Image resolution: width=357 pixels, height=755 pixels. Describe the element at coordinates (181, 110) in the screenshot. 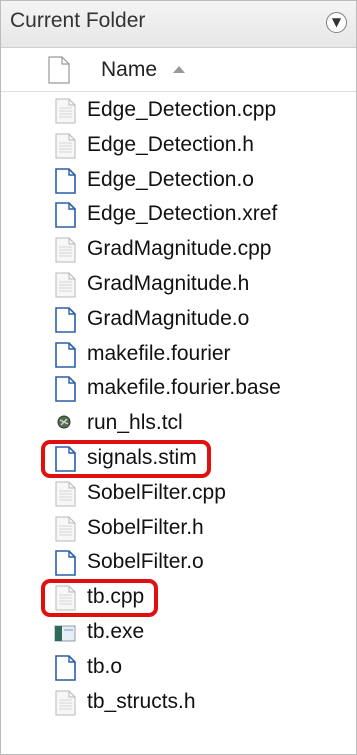

I see `file-name: Edge_Detection.cpp` at that location.